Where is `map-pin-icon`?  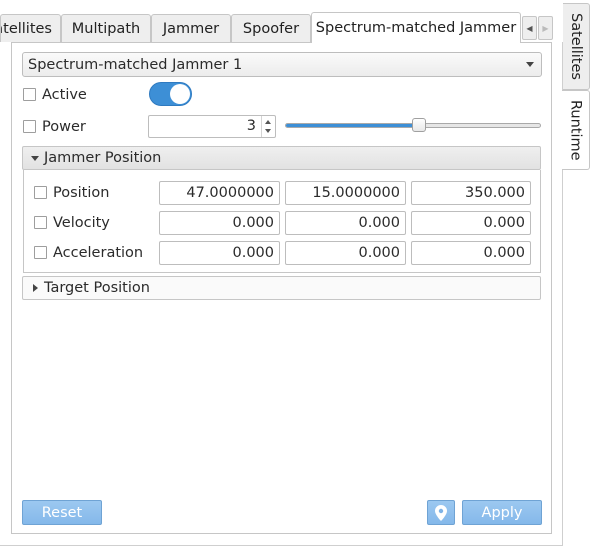
map-pin-icon is located at coordinates (441, 512).